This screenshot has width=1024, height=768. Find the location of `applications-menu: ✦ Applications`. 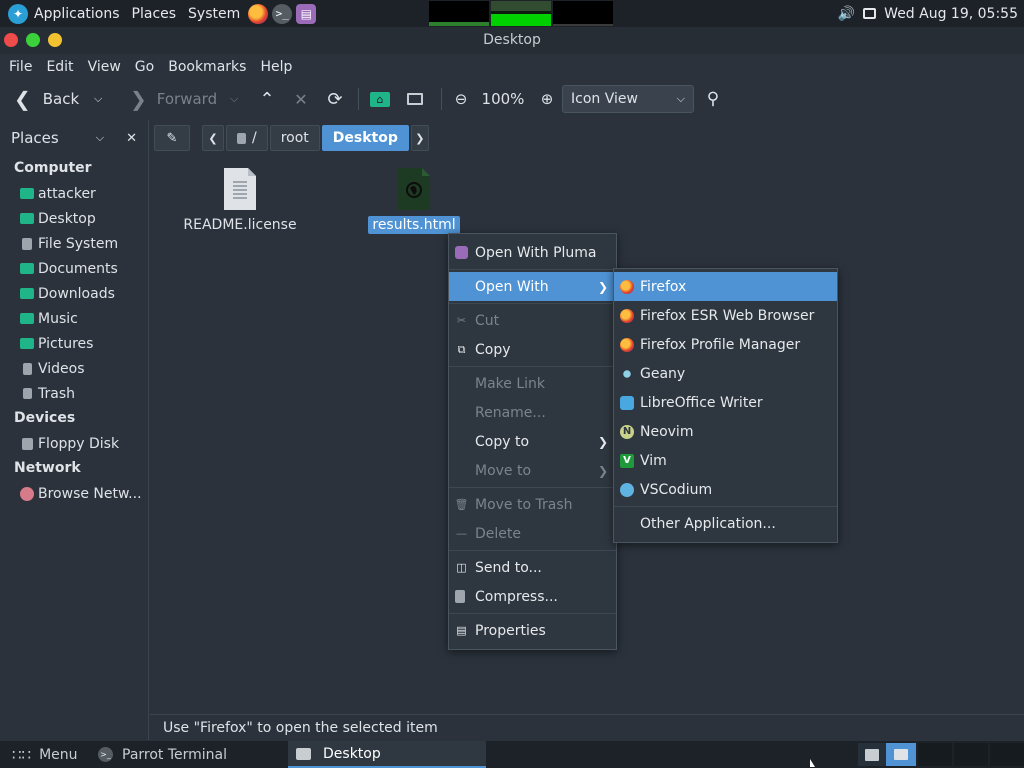

applications-menu: ✦ Applications is located at coordinates (63, 13).